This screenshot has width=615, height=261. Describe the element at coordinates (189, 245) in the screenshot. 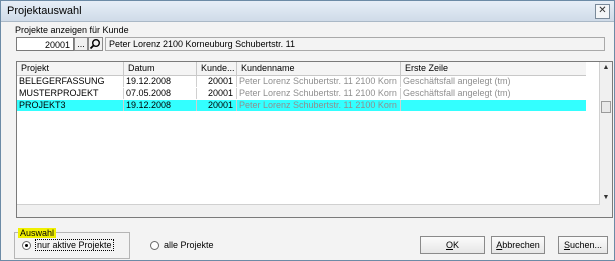

I see `option-all-projects-label: alle Projekte` at that location.